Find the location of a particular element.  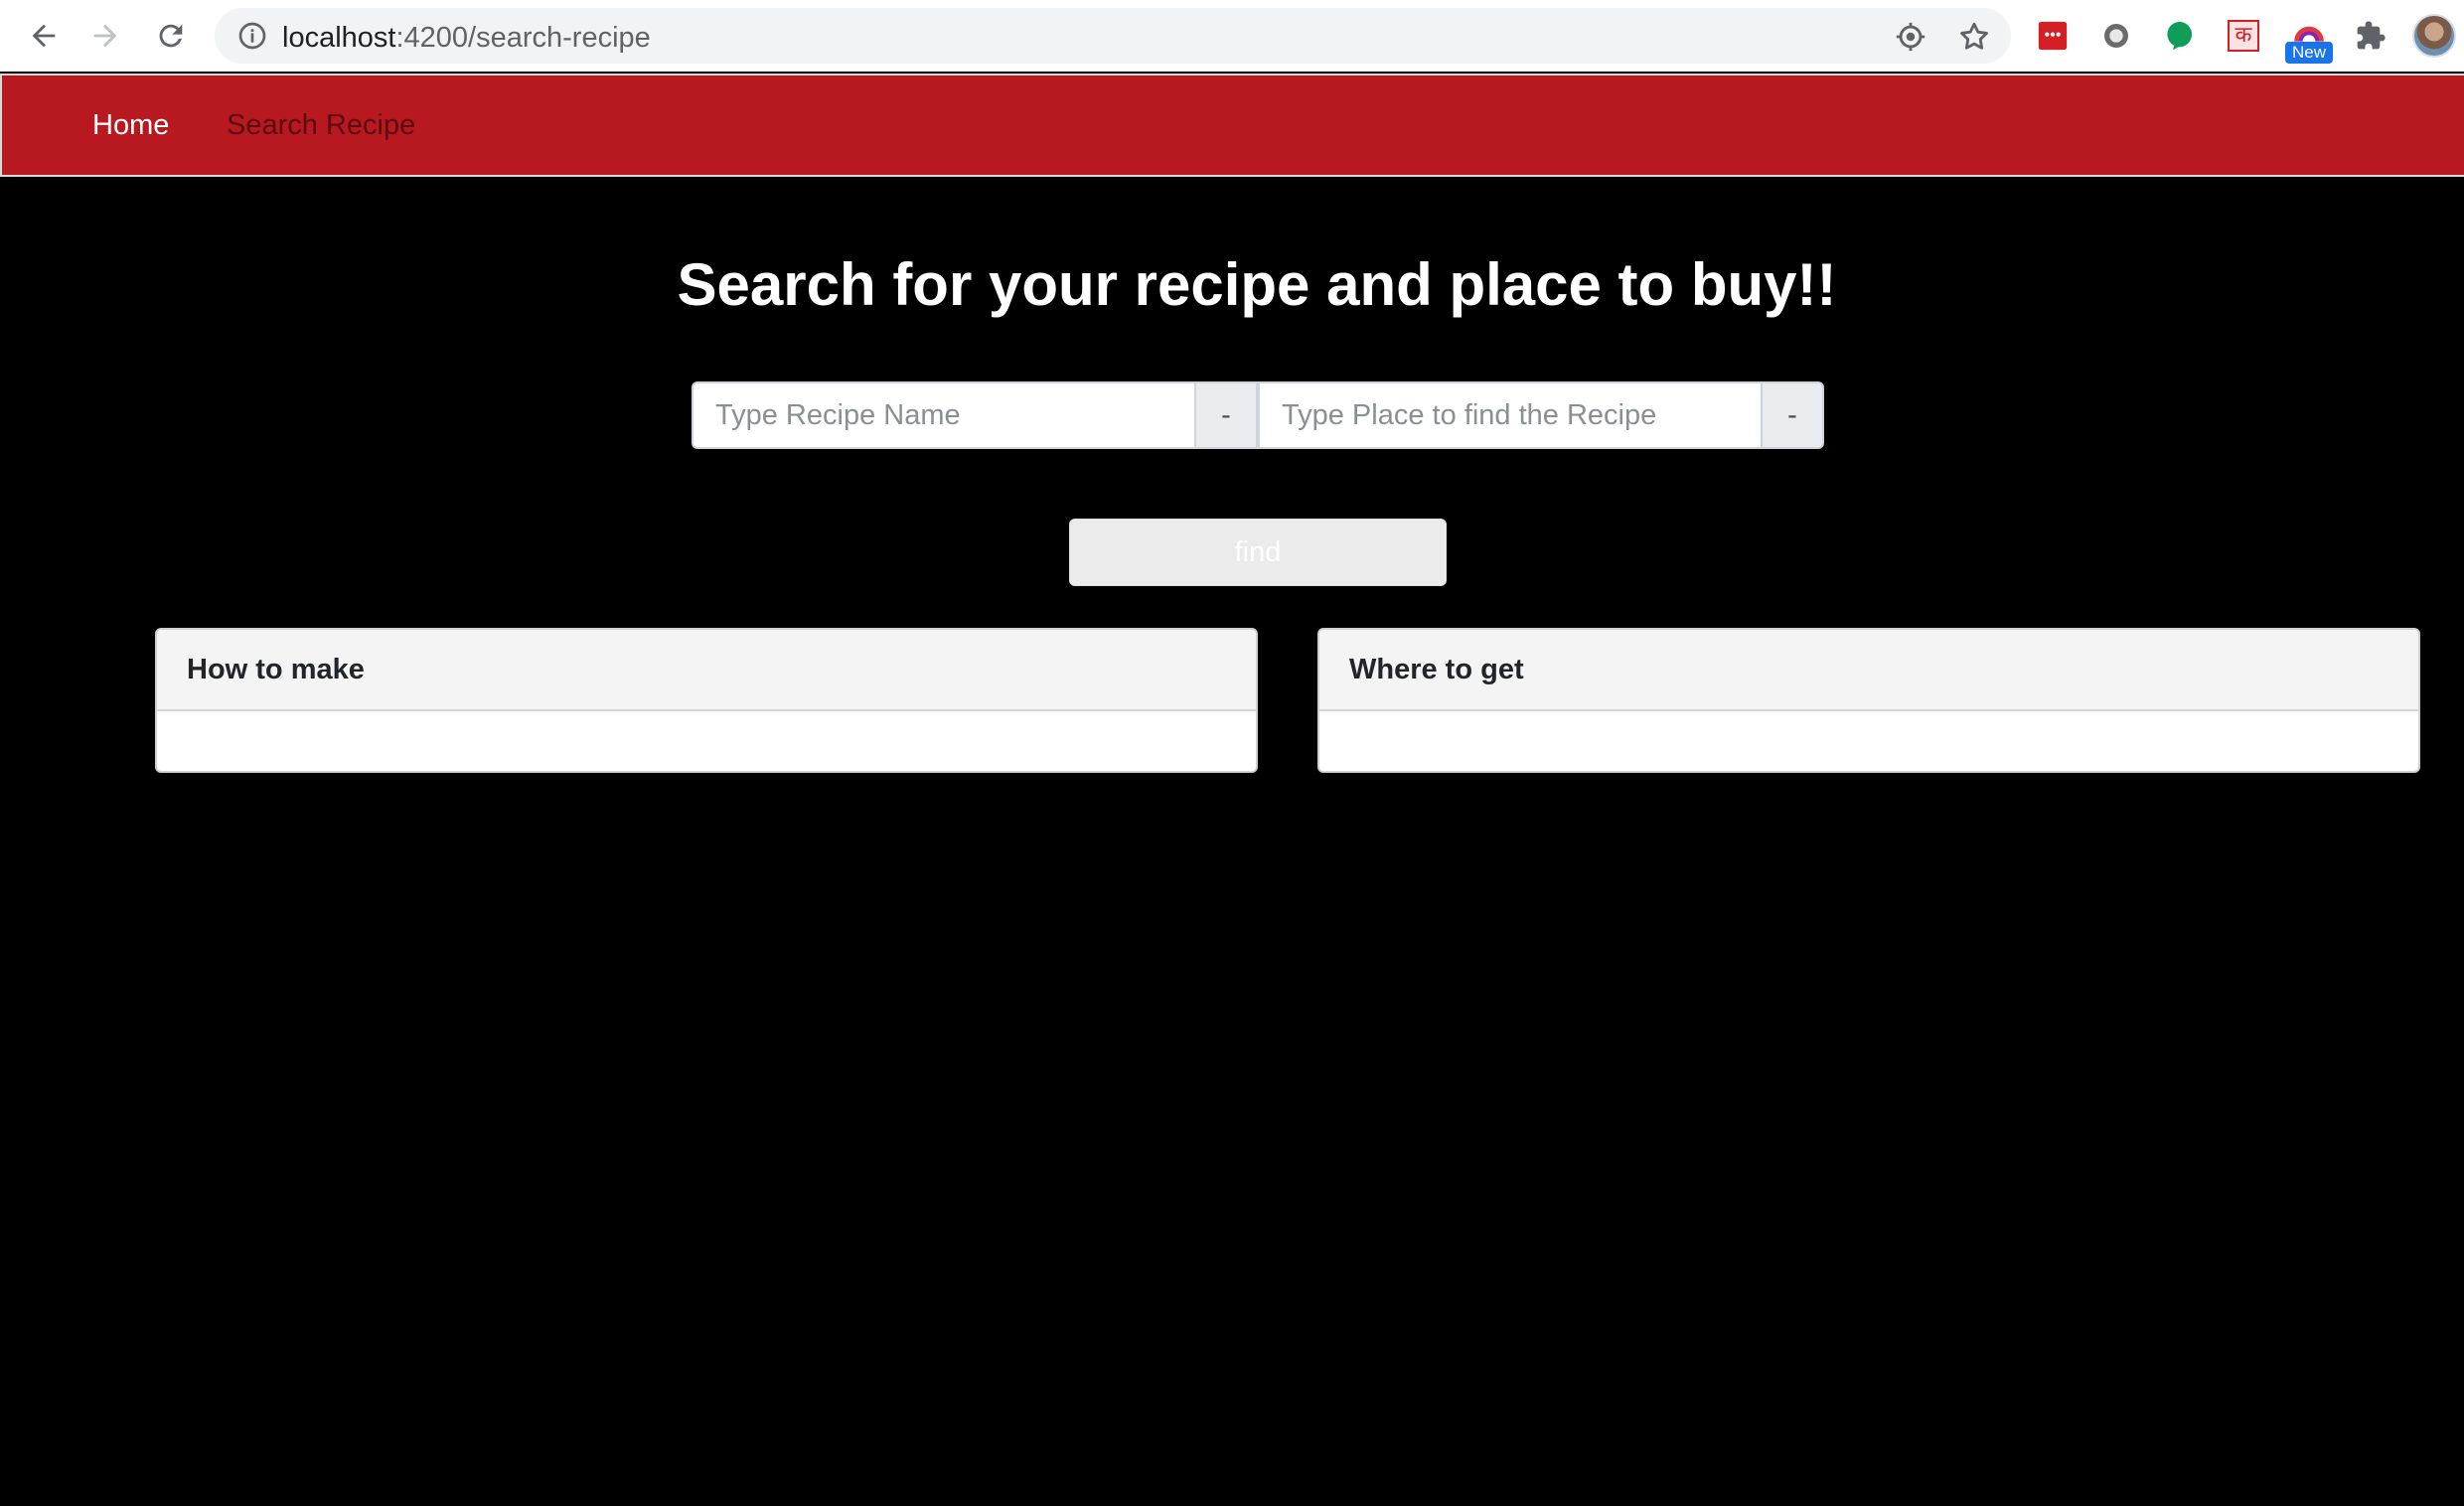

find-button: find is located at coordinates (1258, 552).